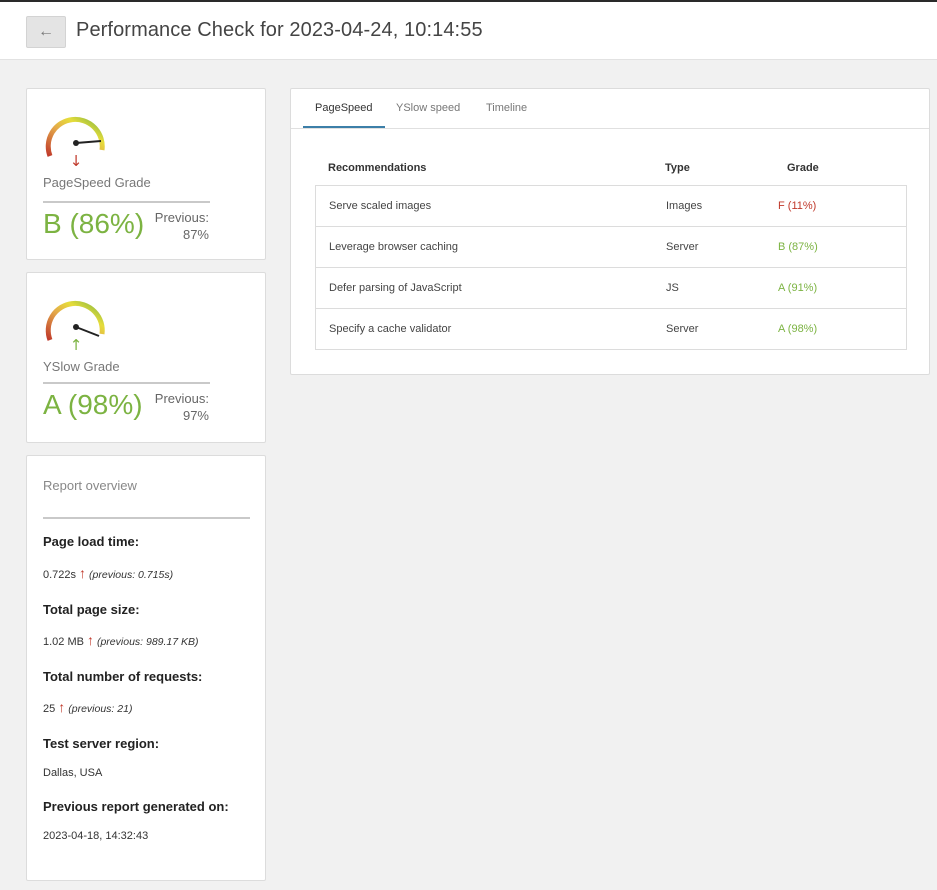 The height and width of the screenshot is (890, 937). What do you see at coordinates (390, 329) in the screenshot?
I see `recommendation-cell: Specify a cache validator` at bounding box center [390, 329].